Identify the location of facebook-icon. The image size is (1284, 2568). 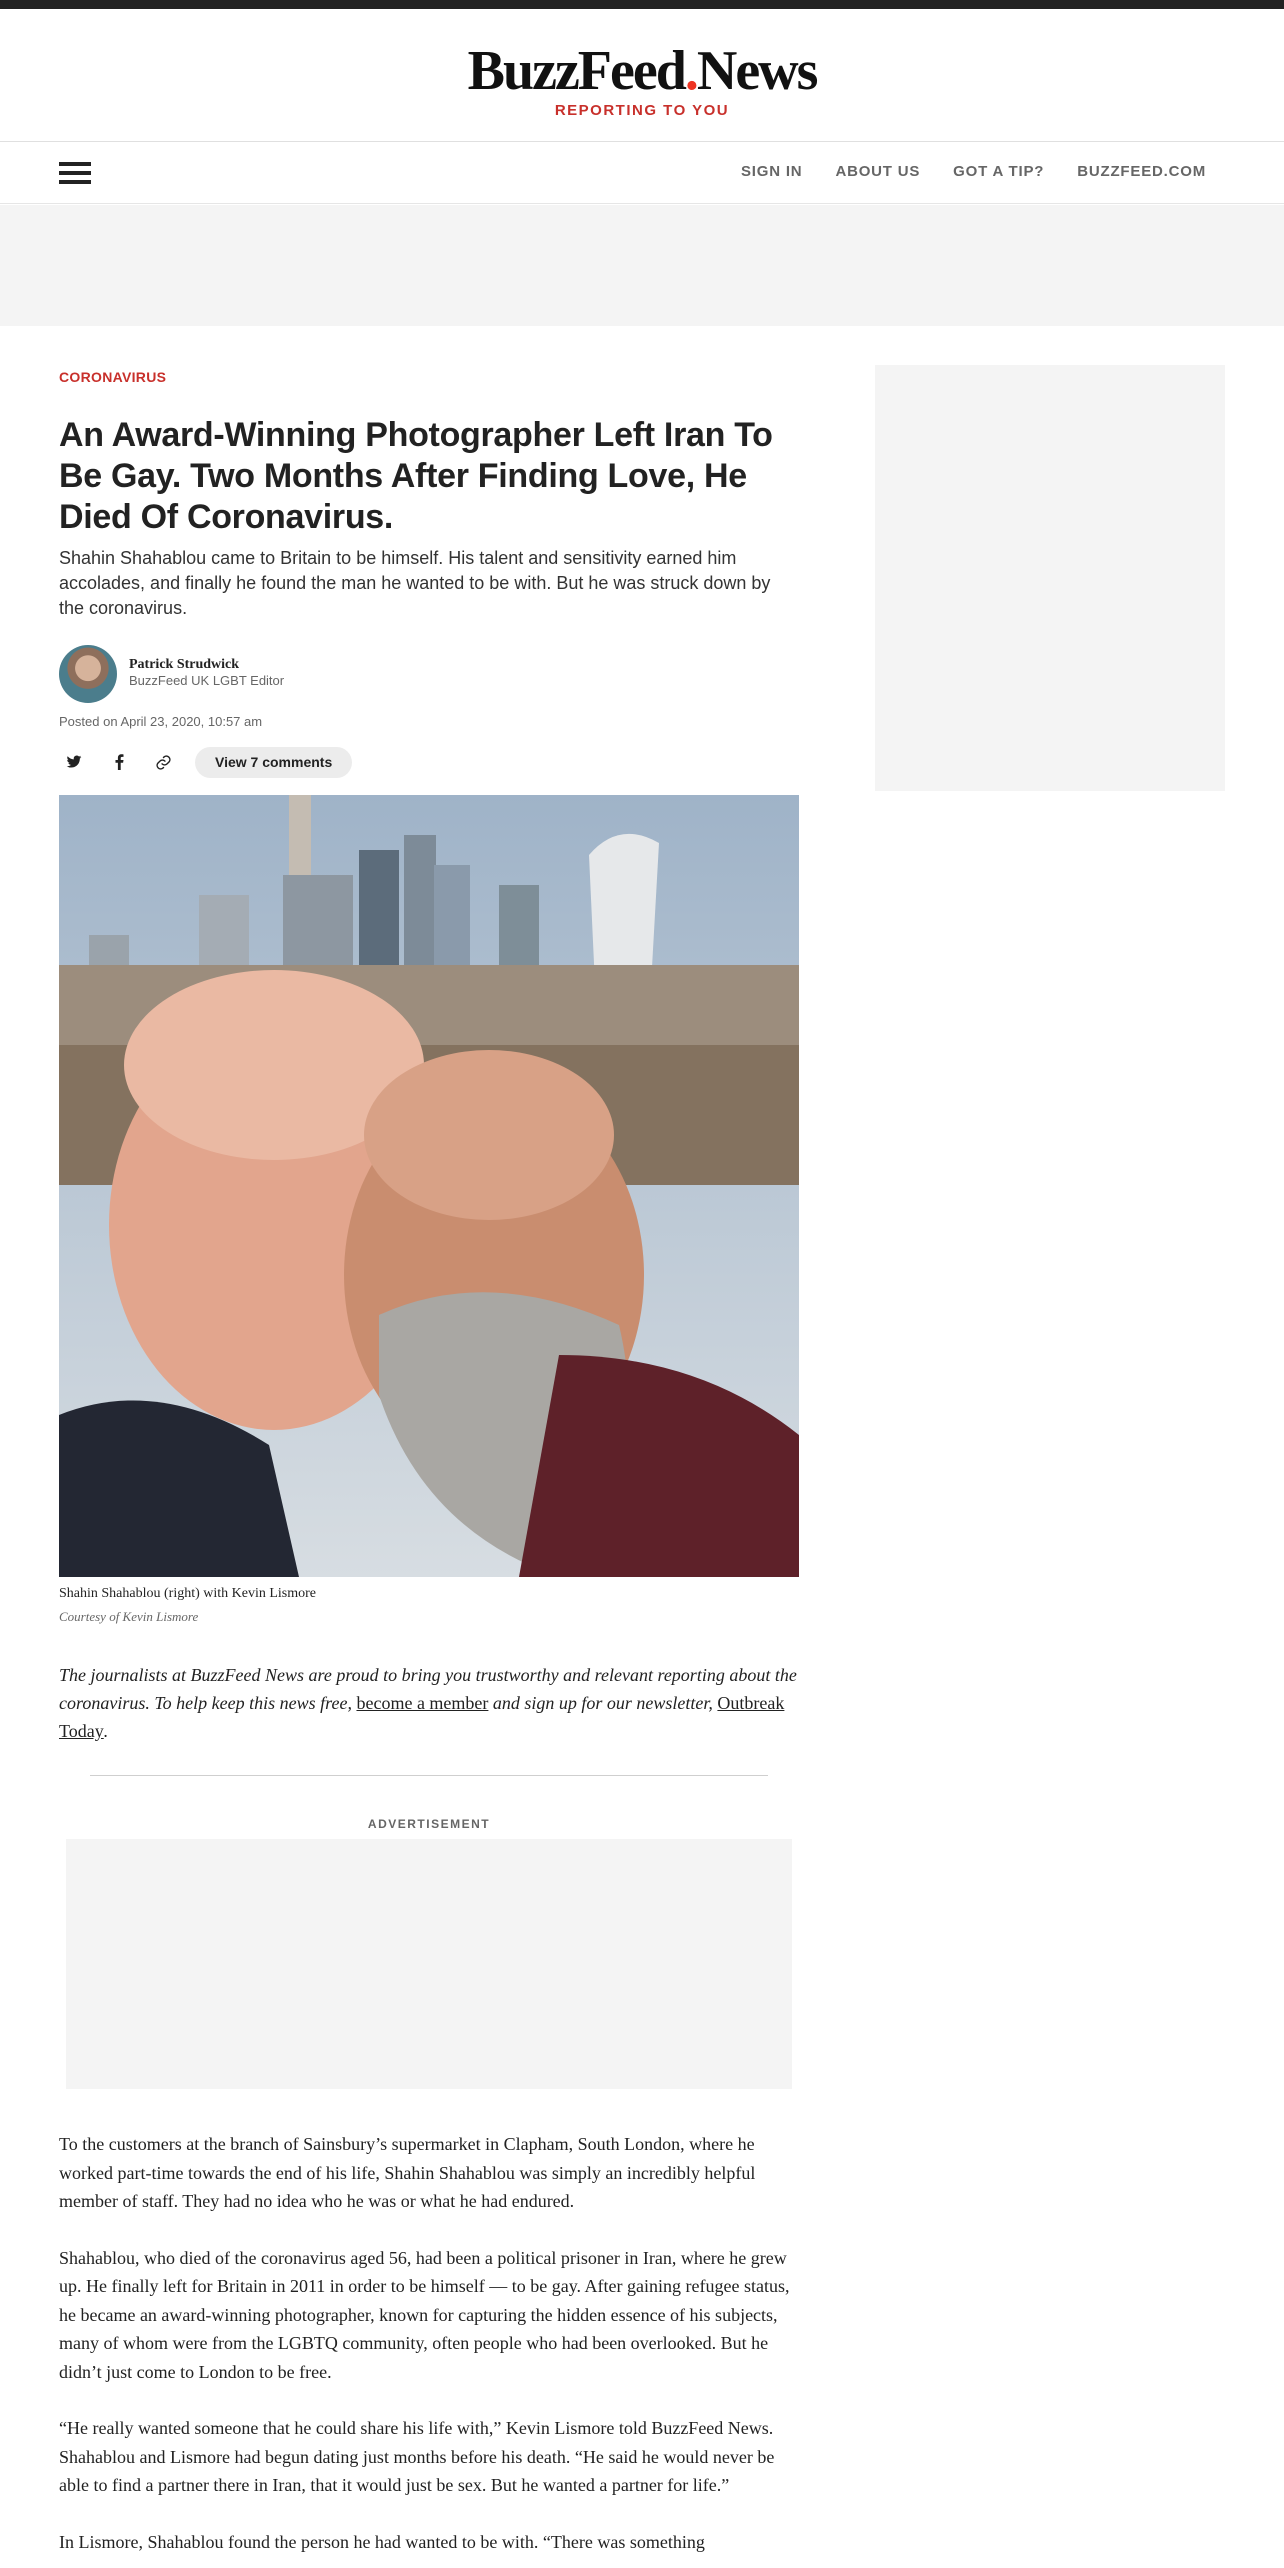
(119, 762).